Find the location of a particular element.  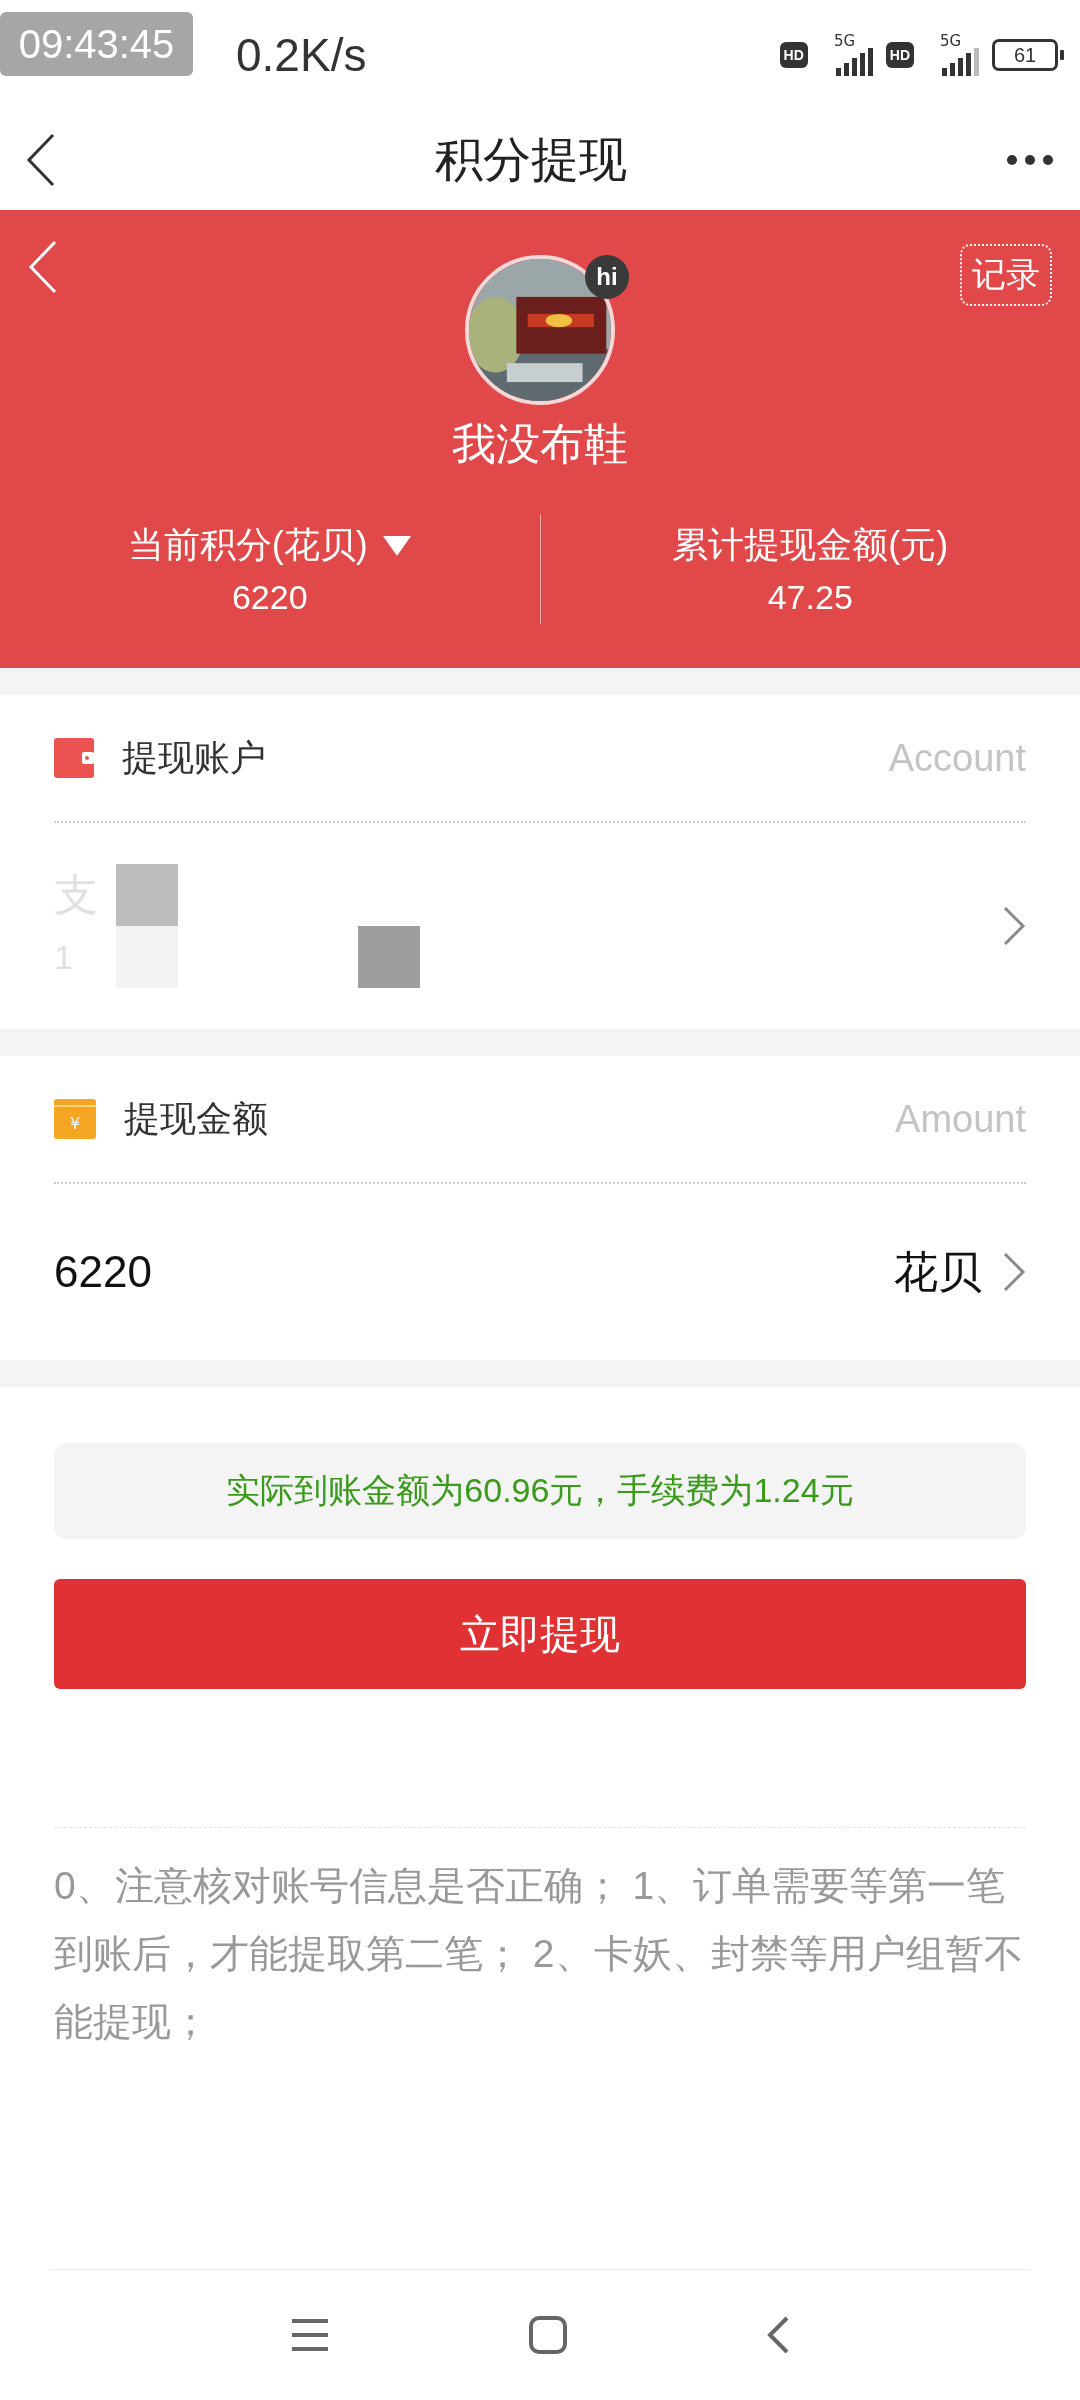

stat-dropdown: 当前积分(花贝) is located at coordinates (269, 545).